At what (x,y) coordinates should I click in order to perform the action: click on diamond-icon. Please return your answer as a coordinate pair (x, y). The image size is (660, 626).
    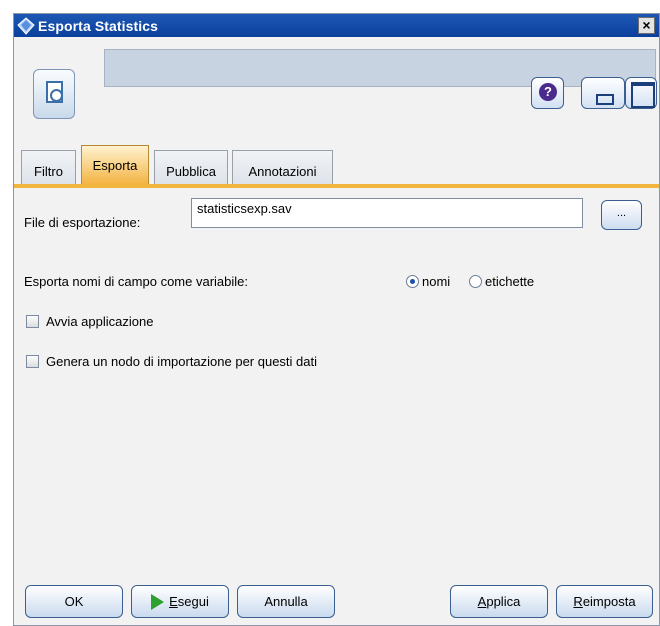
    Looking at the image, I should click on (26, 25).